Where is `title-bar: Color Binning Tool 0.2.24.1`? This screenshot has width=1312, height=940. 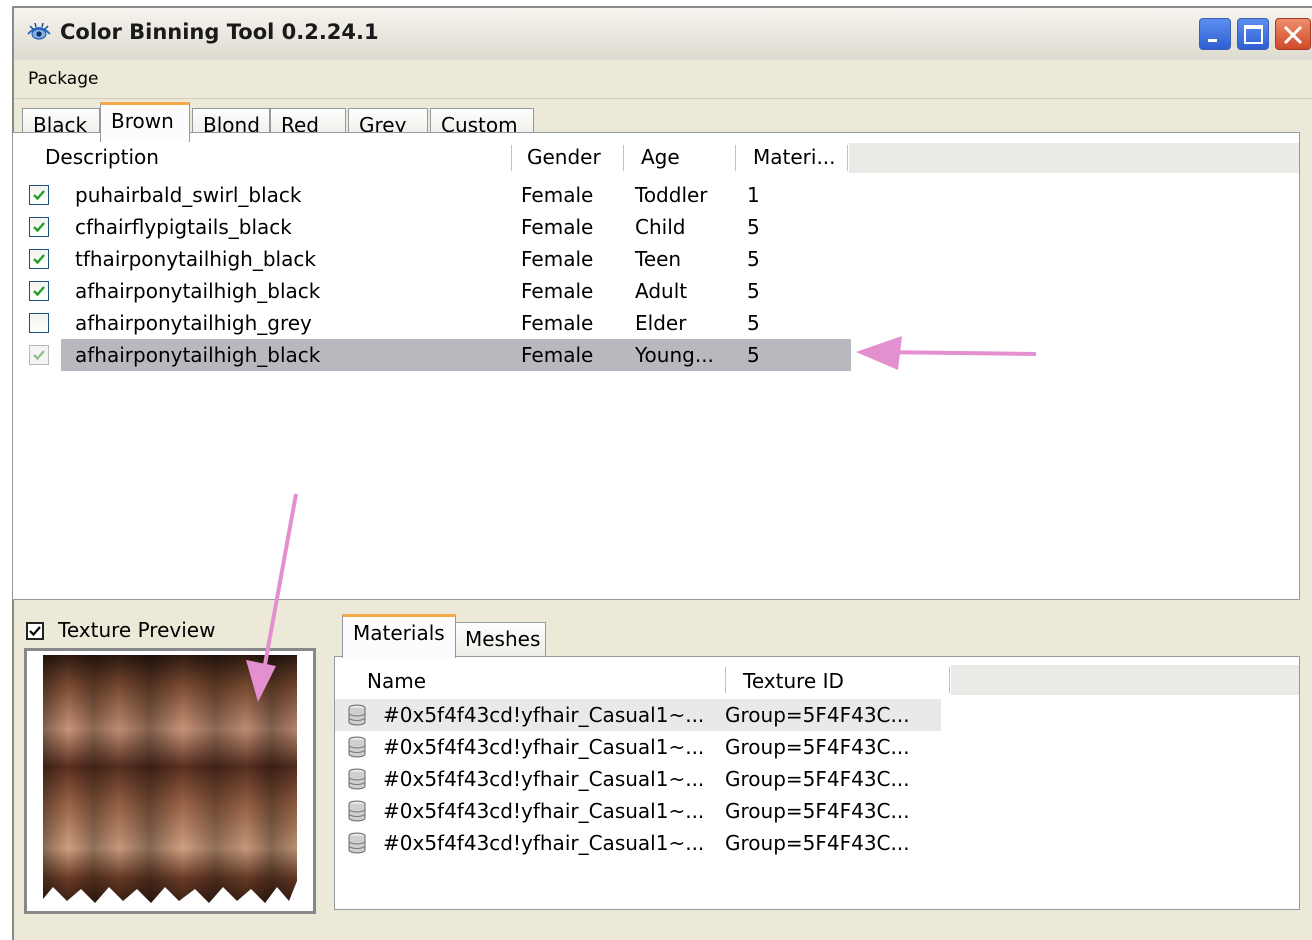
title-bar: Color Binning Tool 0.2.24.1 is located at coordinates (663, 34).